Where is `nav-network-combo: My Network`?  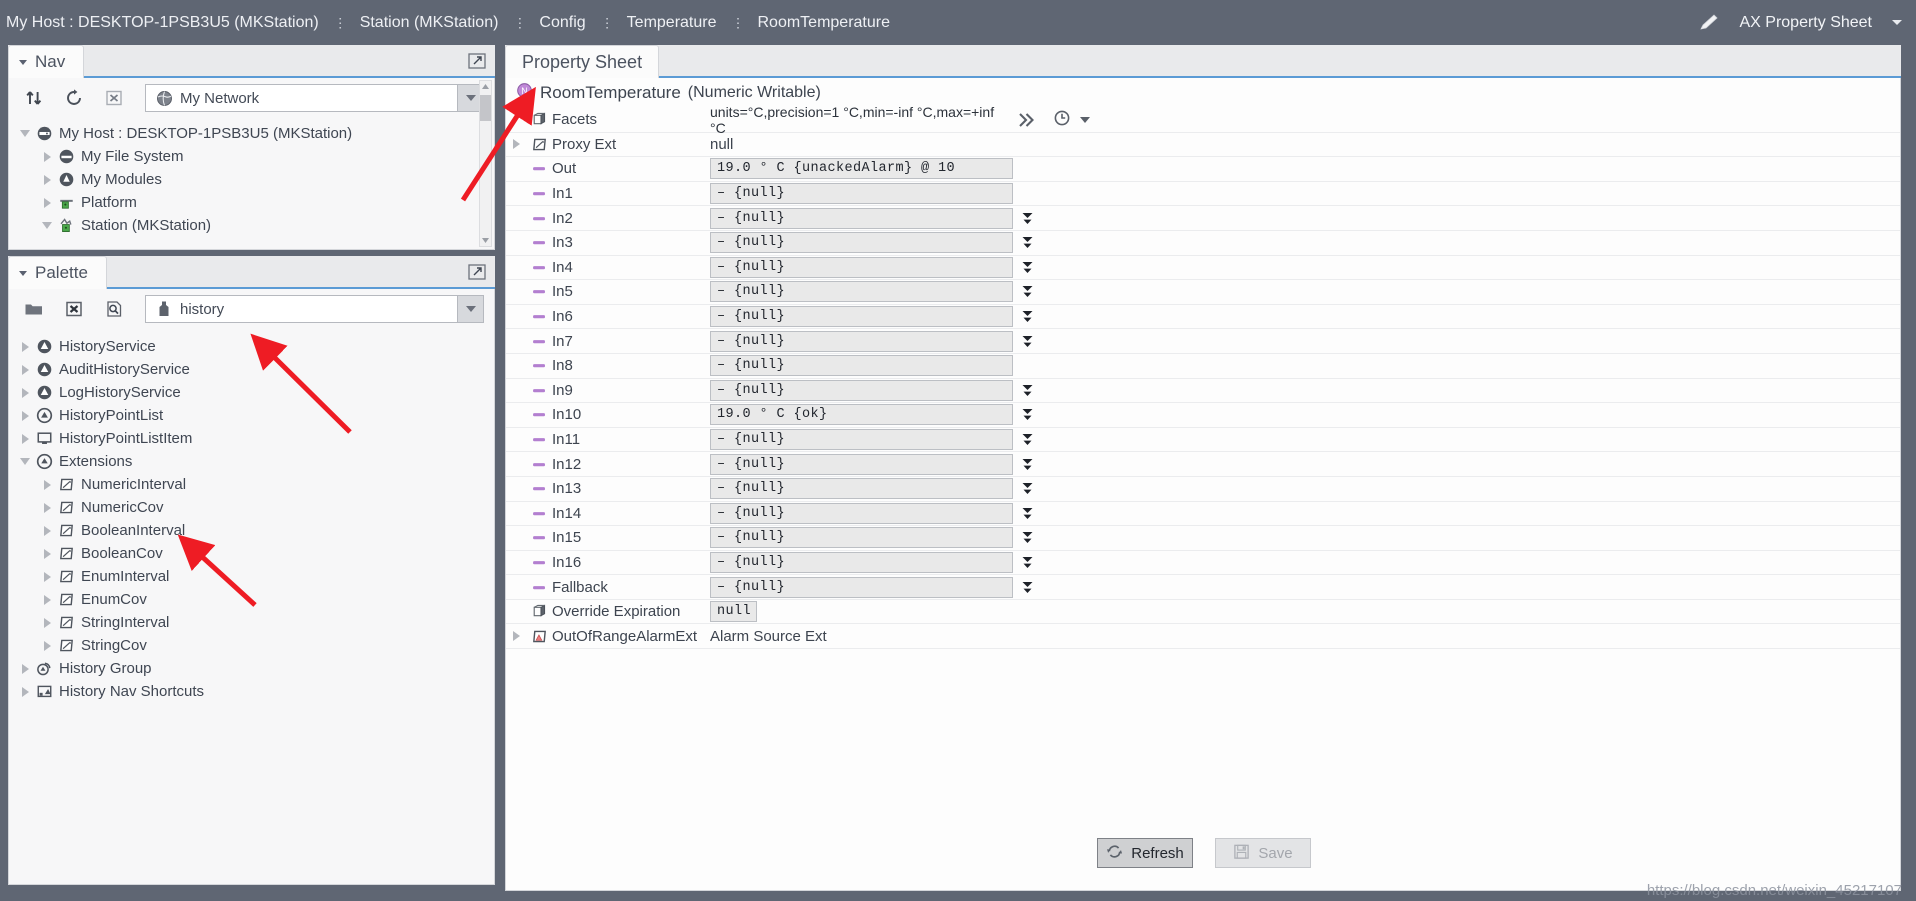
nav-network-combo: My Network is located at coordinates (314, 98).